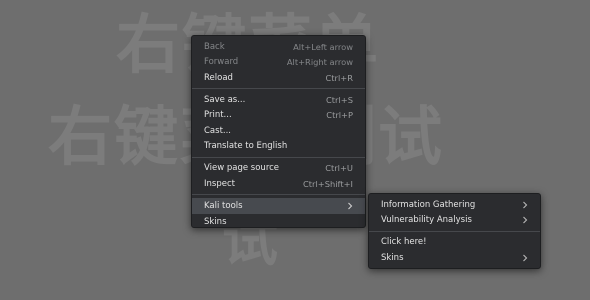  I want to click on menu-item-forward: Forward Alt+Right arrow, so click(278, 63).